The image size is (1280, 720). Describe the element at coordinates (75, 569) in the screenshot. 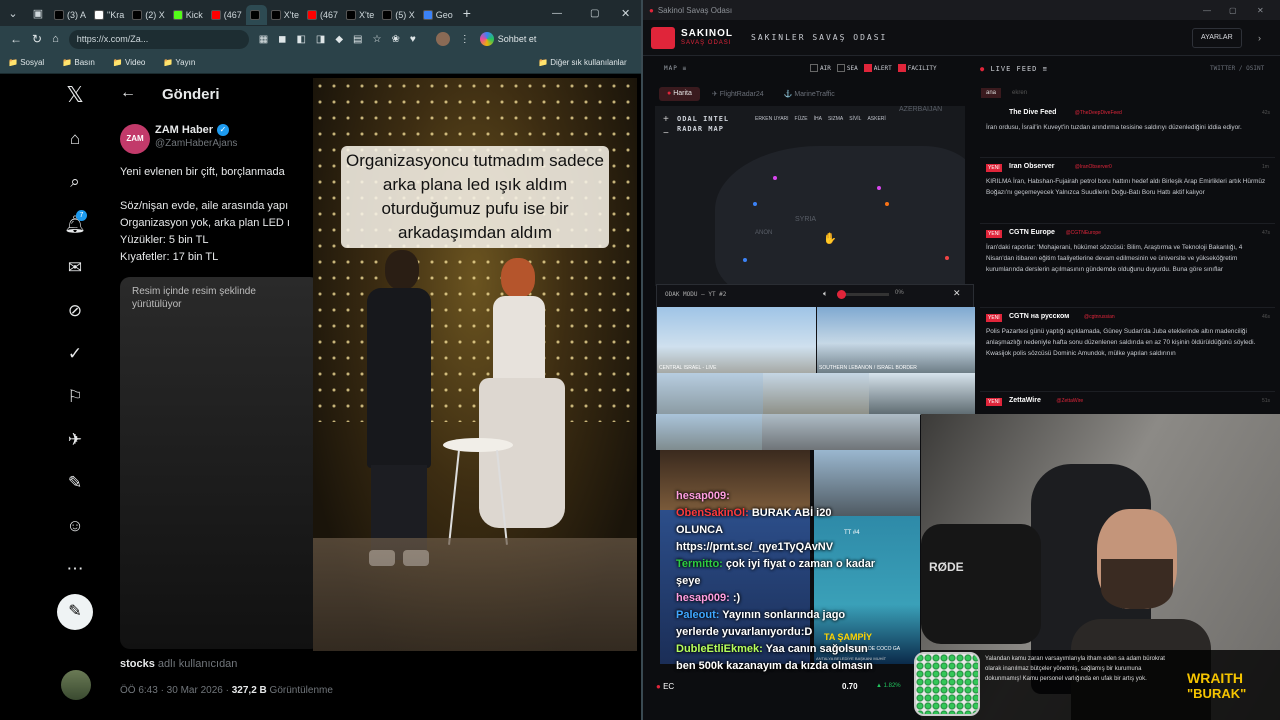

I see `more-icon: ⋯` at that location.